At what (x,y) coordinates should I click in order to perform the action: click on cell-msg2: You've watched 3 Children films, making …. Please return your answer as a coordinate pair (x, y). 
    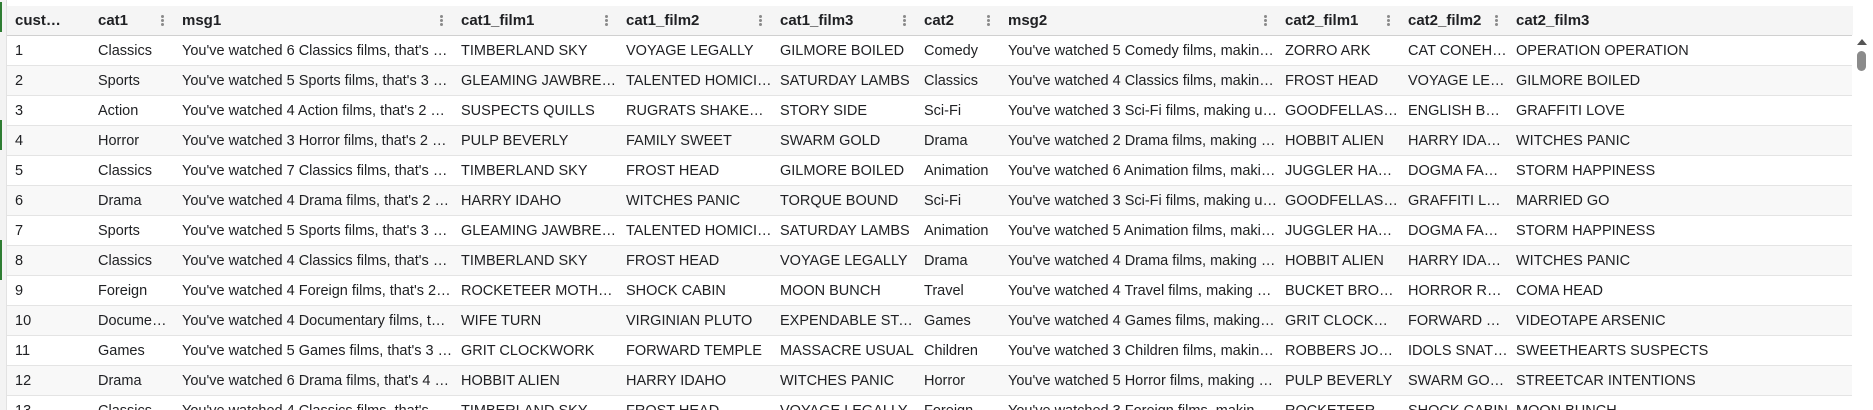
    Looking at the image, I should click on (1138, 350).